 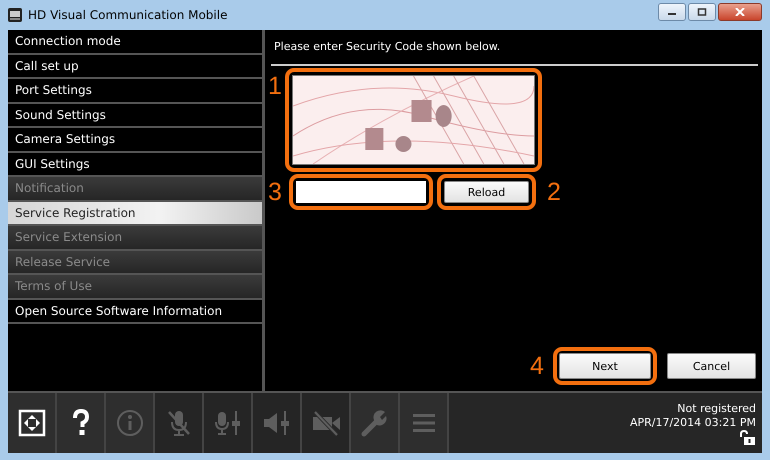 I want to click on security-code-field, so click(x=361, y=192).